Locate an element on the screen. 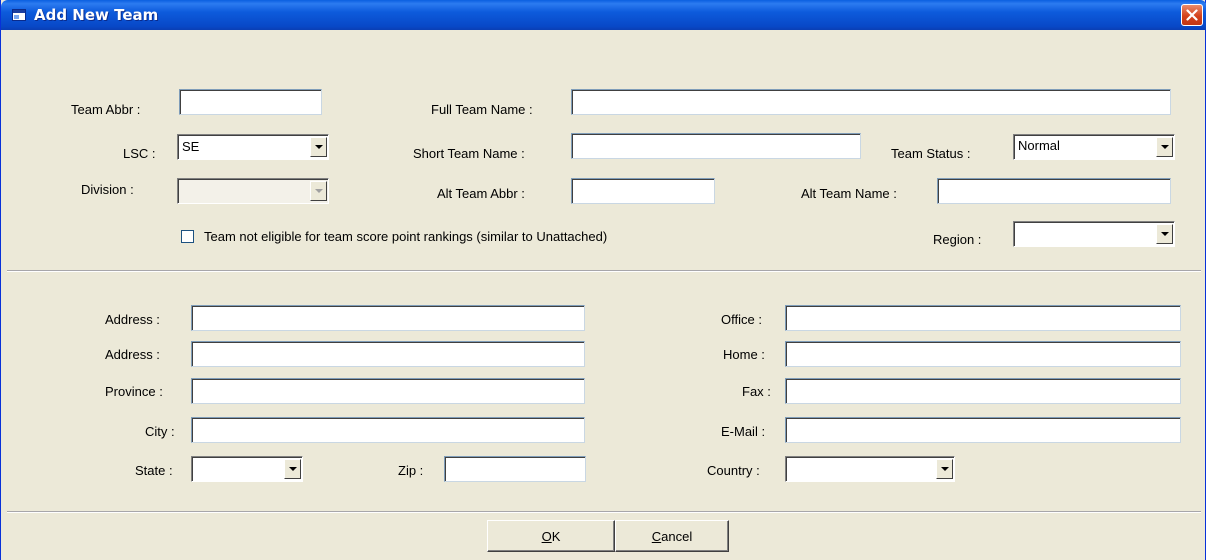 Image resolution: width=1206 pixels, height=560 pixels. close-x-icon is located at coordinates (1192, 15).